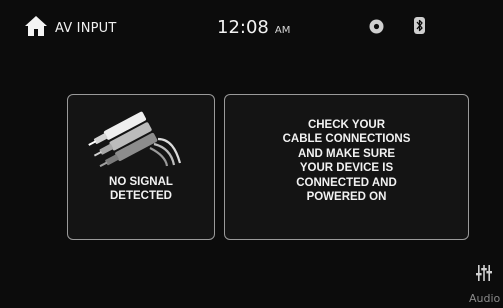 The width and height of the screenshot is (503, 308). Describe the element at coordinates (376, 26) in the screenshot. I see `disc-icon` at that location.